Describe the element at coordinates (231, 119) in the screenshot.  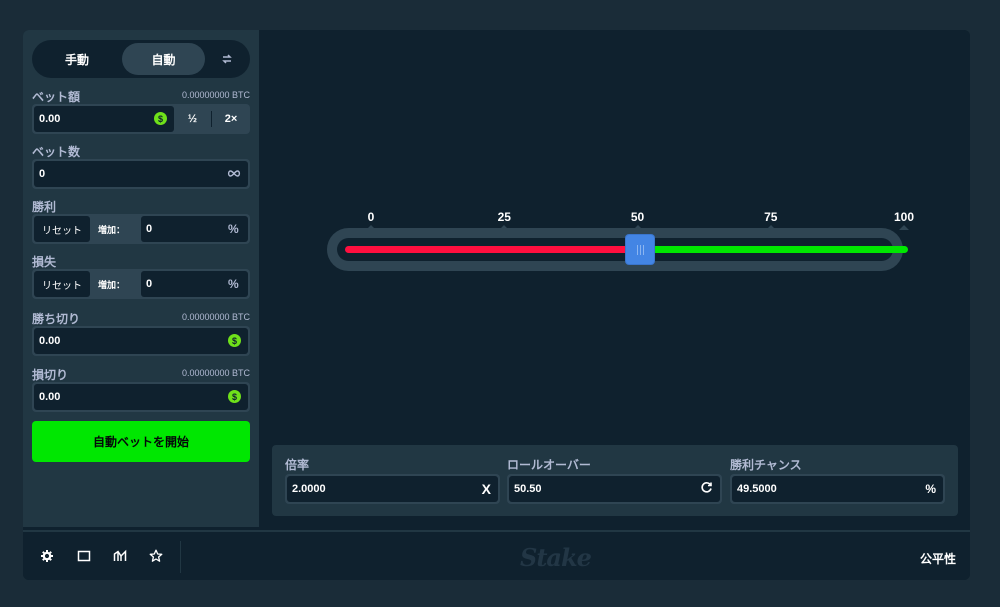
I see `double-button: 2×` at that location.